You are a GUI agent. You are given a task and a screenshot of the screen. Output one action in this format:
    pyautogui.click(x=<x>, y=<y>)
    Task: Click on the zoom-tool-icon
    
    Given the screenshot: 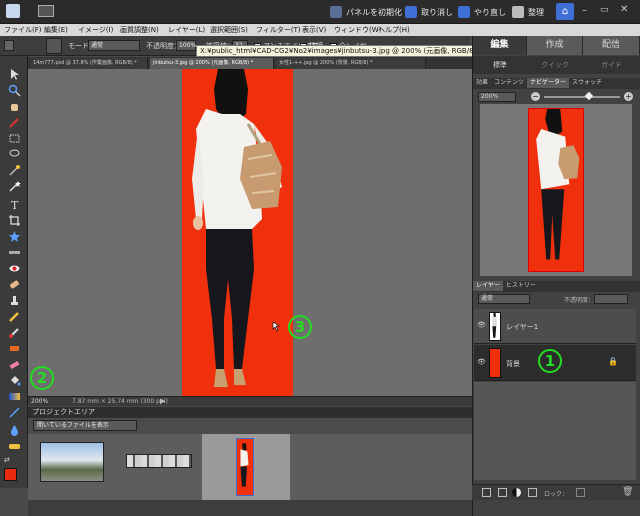 What is the action you would take?
    pyautogui.click(x=14, y=90)
    